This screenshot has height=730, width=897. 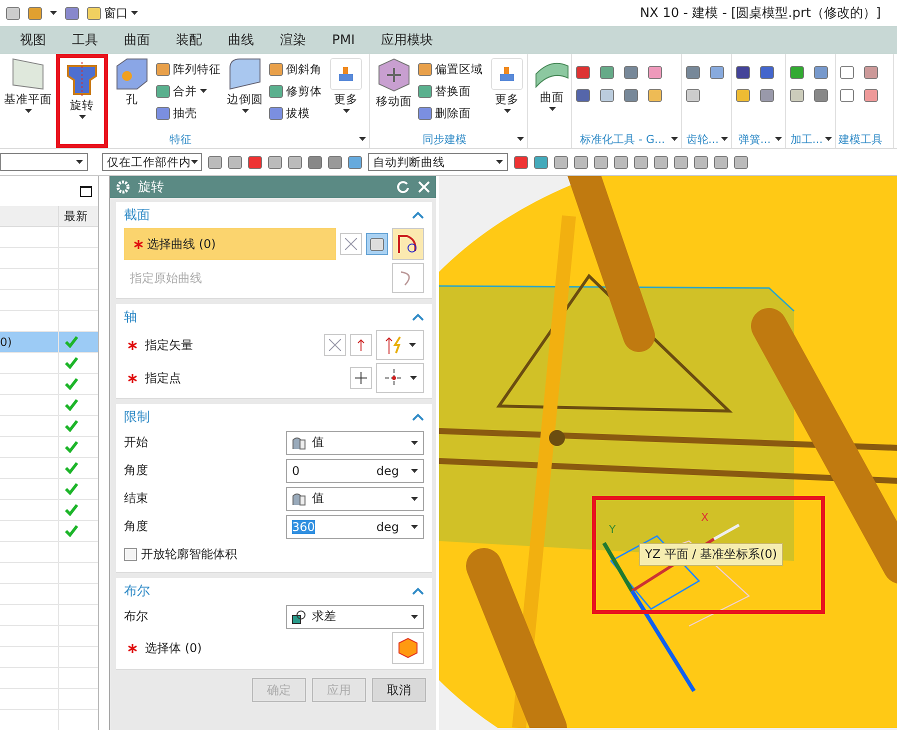 What do you see at coordinates (241, 40) in the screenshot?
I see `menu-tab: 曲线` at bounding box center [241, 40].